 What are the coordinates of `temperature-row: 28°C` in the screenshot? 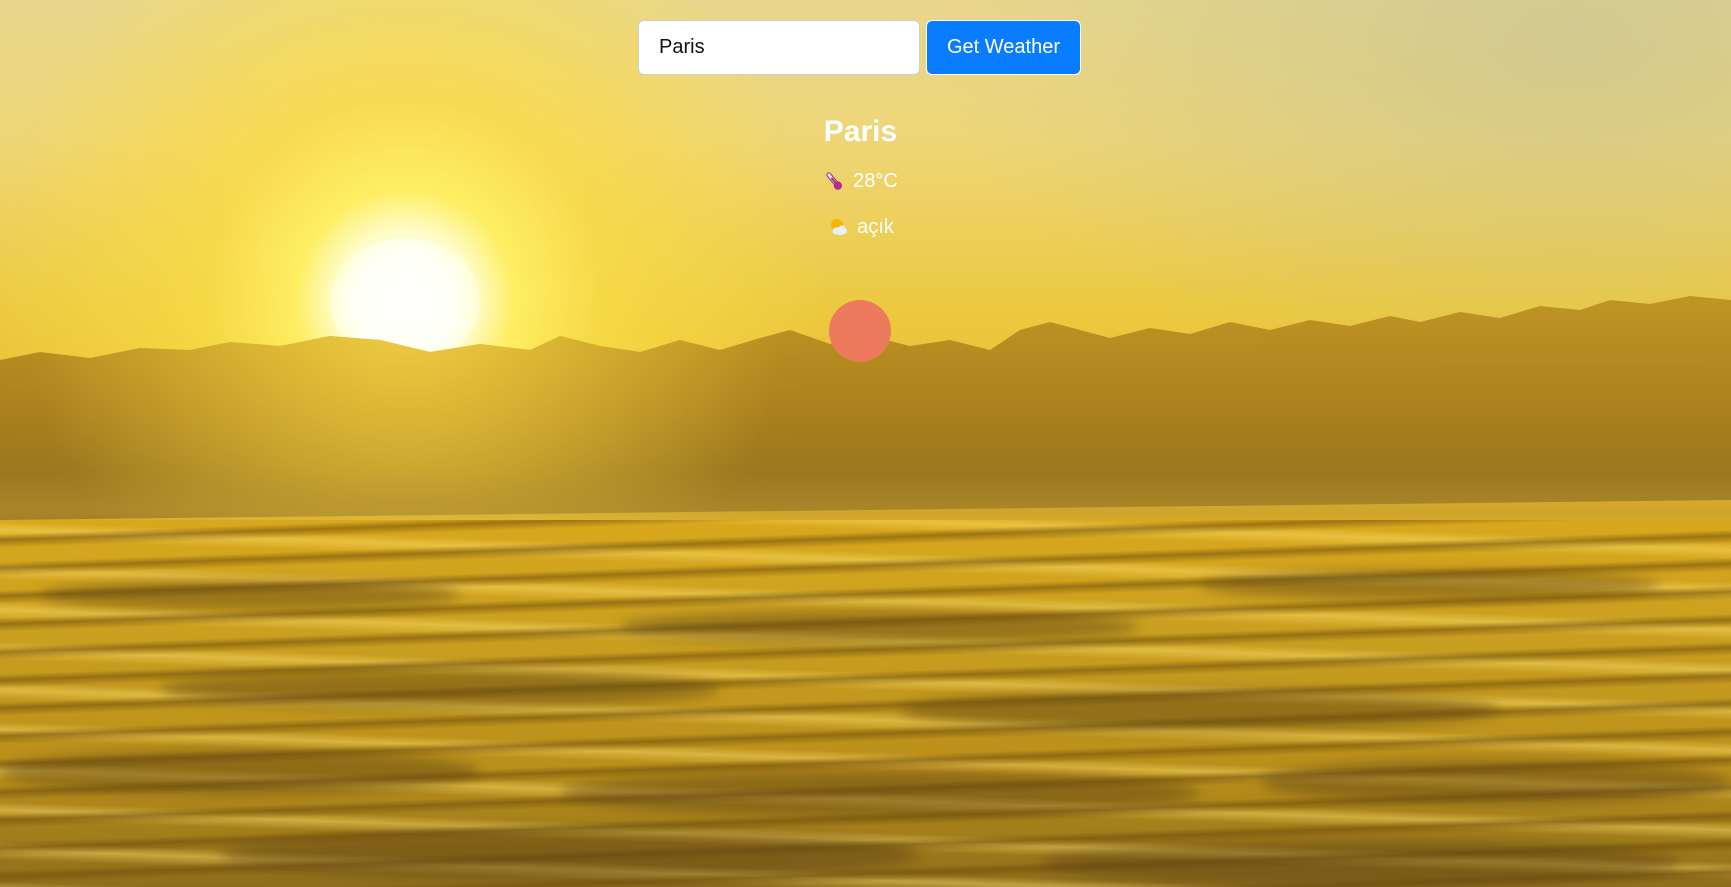 It's located at (860, 181).